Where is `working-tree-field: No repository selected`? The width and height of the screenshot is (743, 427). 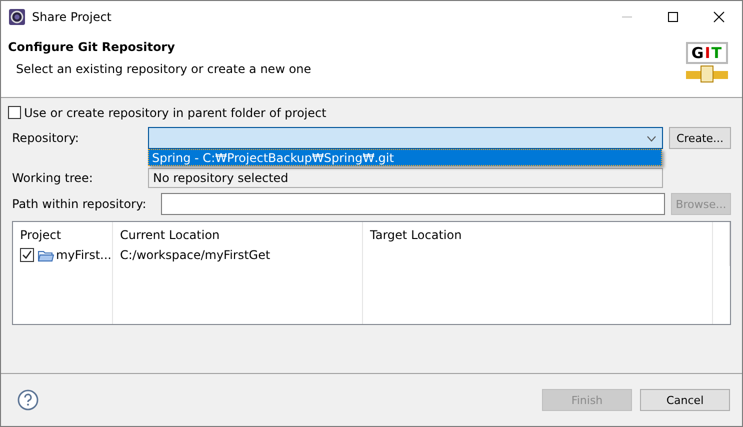
working-tree-field: No repository selected is located at coordinates (405, 178).